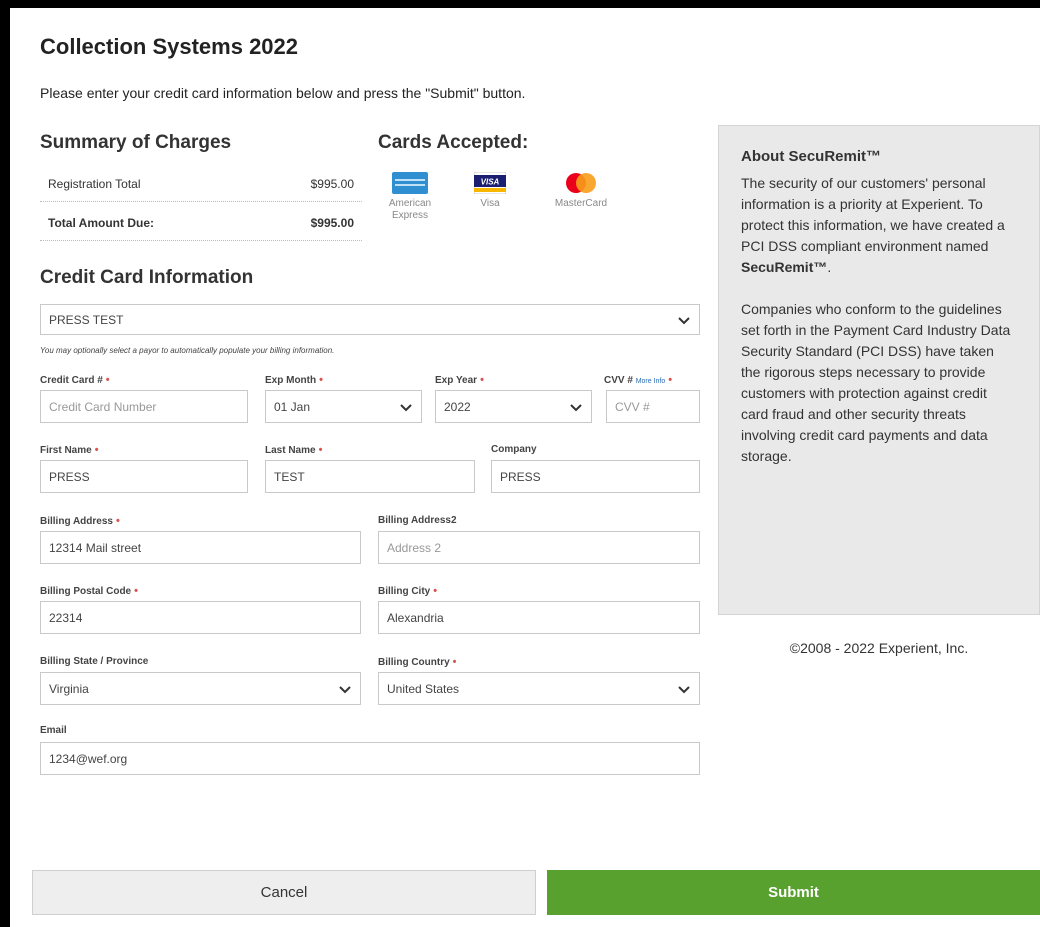 This screenshot has width=1040, height=927. I want to click on summary-row-total: Total Amount Due: $995.00, so click(201, 223).